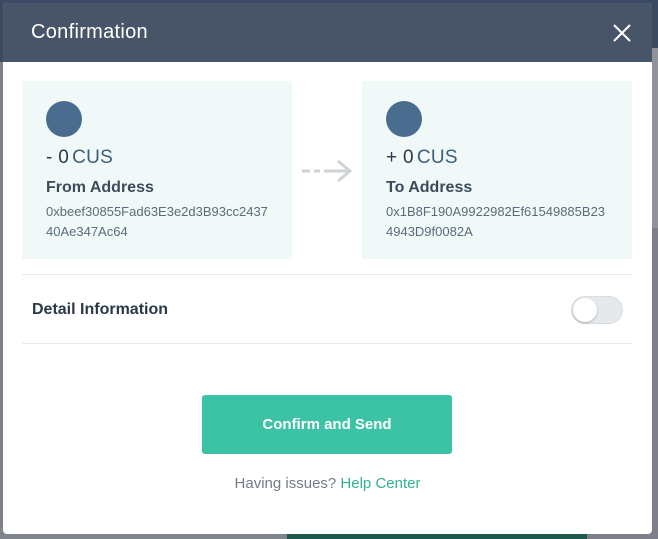  What do you see at coordinates (655, 138) in the screenshot?
I see `backdrop-panel` at bounding box center [655, 138].